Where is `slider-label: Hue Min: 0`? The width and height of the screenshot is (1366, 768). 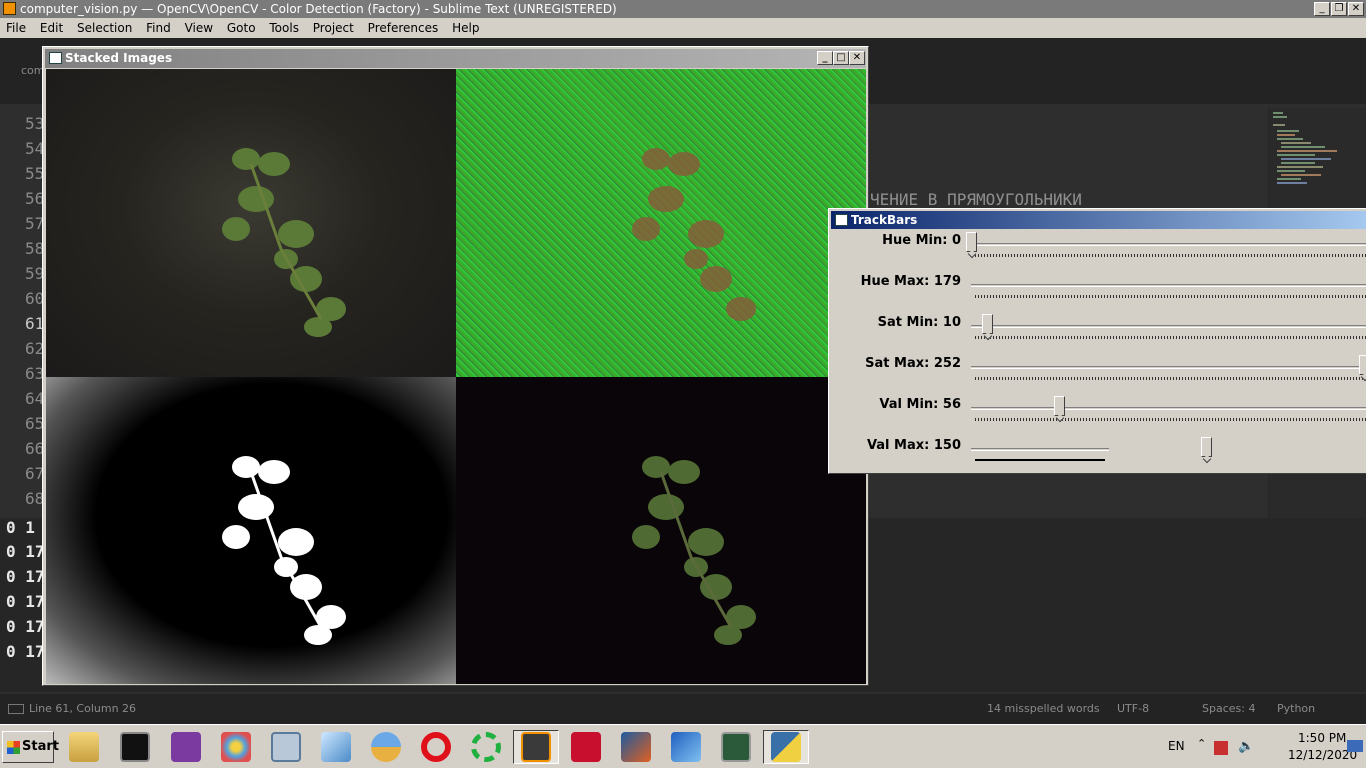 slider-label: Hue Min: 0 is located at coordinates (921, 240).